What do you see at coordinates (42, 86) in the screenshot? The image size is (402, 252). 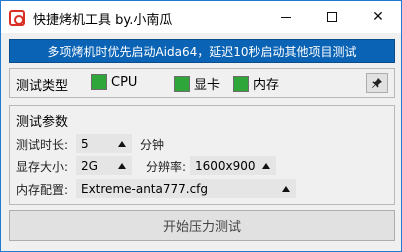 I see `test-type-label: 测试类型` at bounding box center [42, 86].